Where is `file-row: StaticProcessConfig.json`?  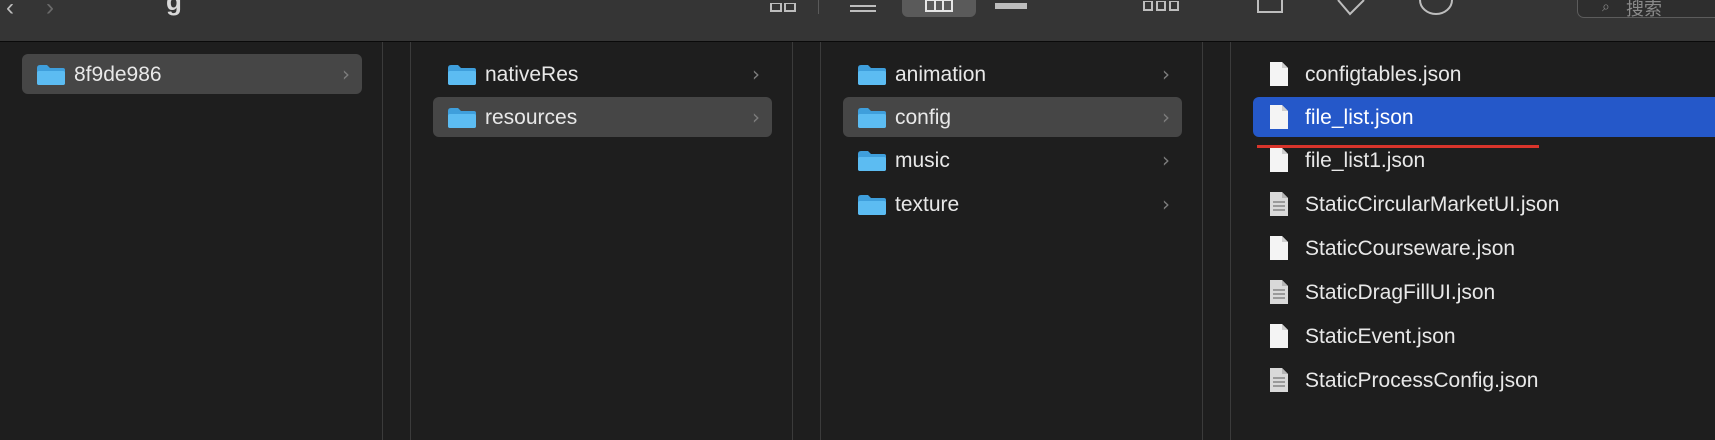
file-row: StaticProcessConfig.json is located at coordinates (1484, 380).